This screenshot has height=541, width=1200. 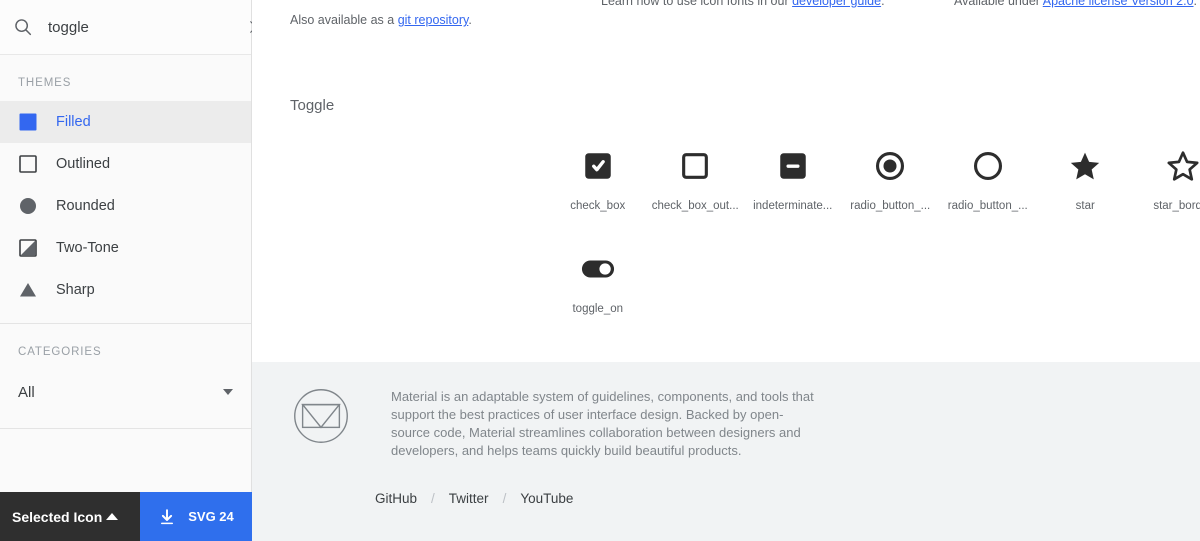 What do you see at coordinates (793, 166) in the screenshot?
I see `indeterminate-check-box-icon` at bounding box center [793, 166].